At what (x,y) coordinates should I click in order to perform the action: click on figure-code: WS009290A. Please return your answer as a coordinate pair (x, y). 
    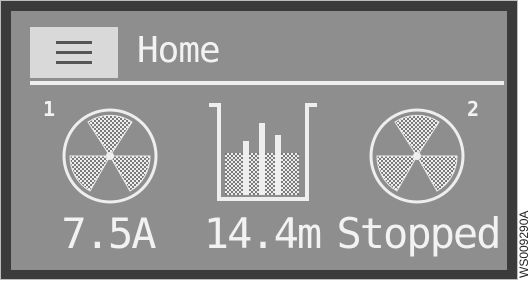
    Looking at the image, I should click on (524, 228).